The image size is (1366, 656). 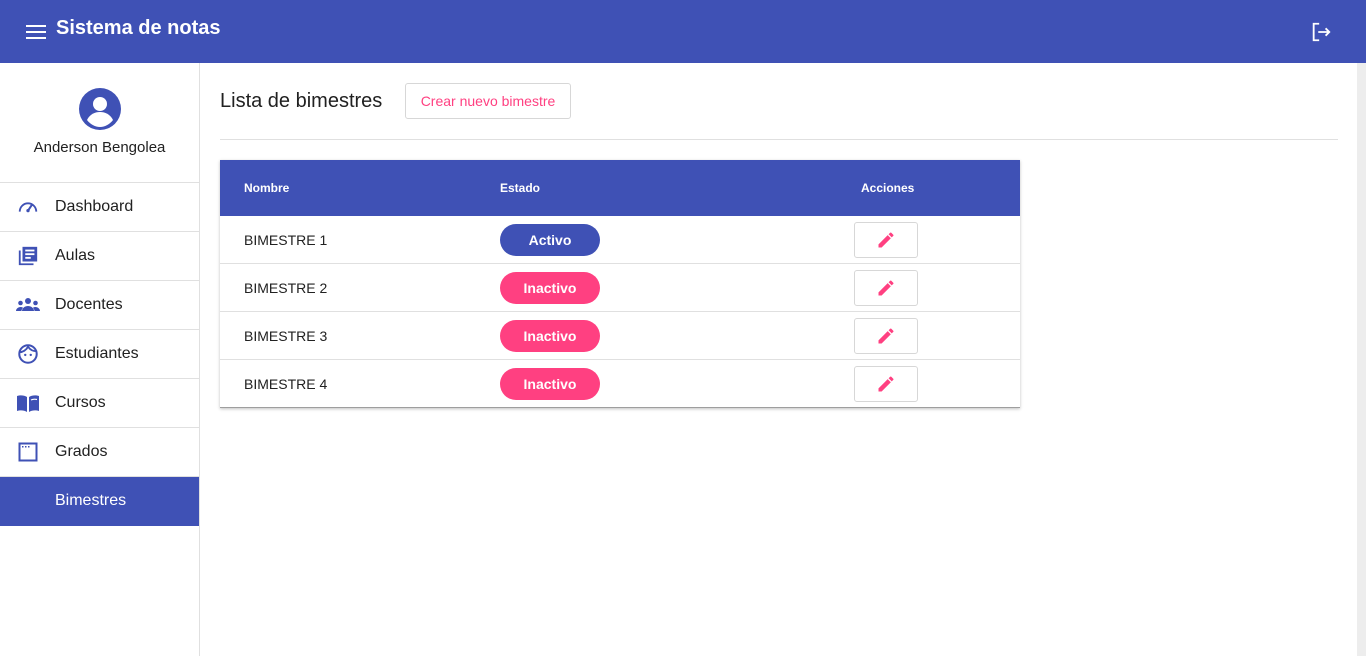 I want to click on column-header-acciones: Acciones, so click(x=888, y=188).